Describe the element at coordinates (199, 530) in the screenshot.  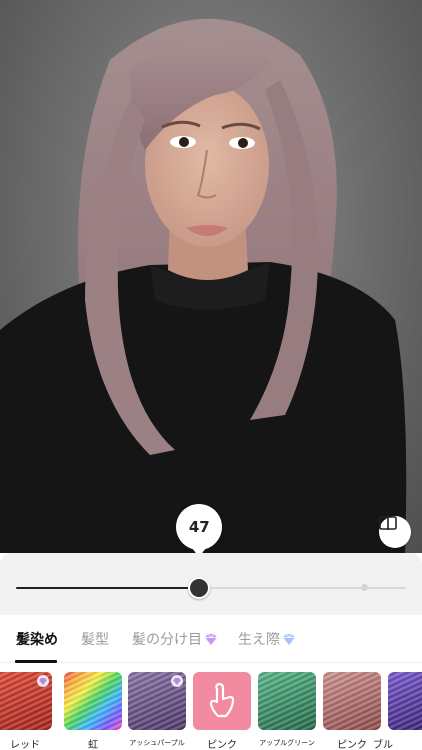
I see `intensity-value-bubble: 47` at that location.